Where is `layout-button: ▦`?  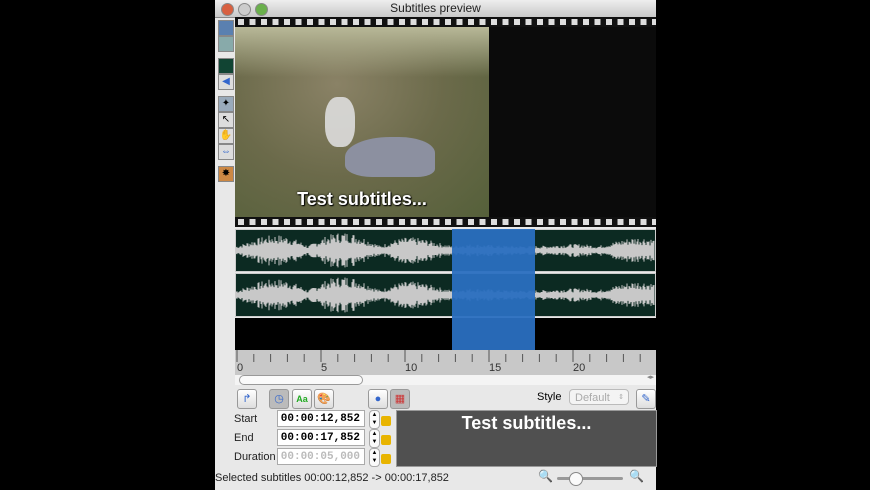
layout-button: ▦ is located at coordinates (400, 399).